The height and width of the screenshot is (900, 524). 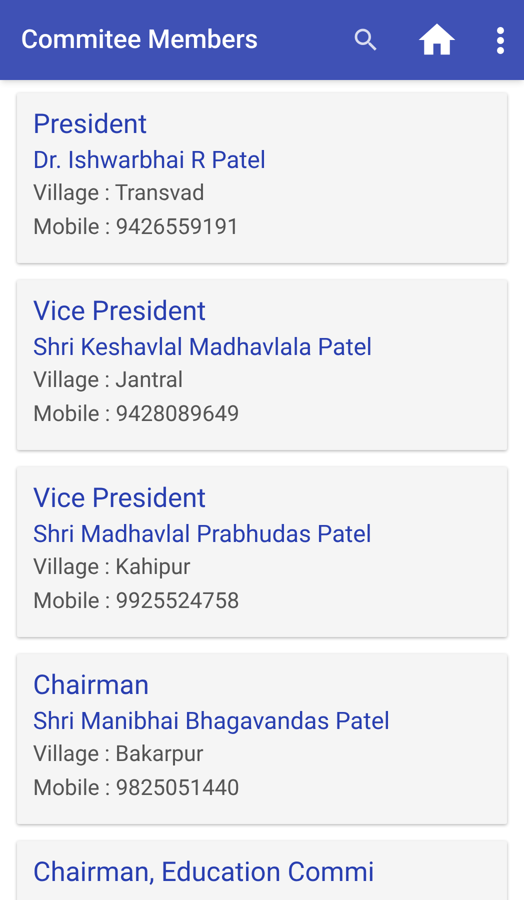 What do you see at coordinates (204, 872) in the screenshot?
I see `member-role: Chairman, Education Commi` at bounding box center [204, 872].